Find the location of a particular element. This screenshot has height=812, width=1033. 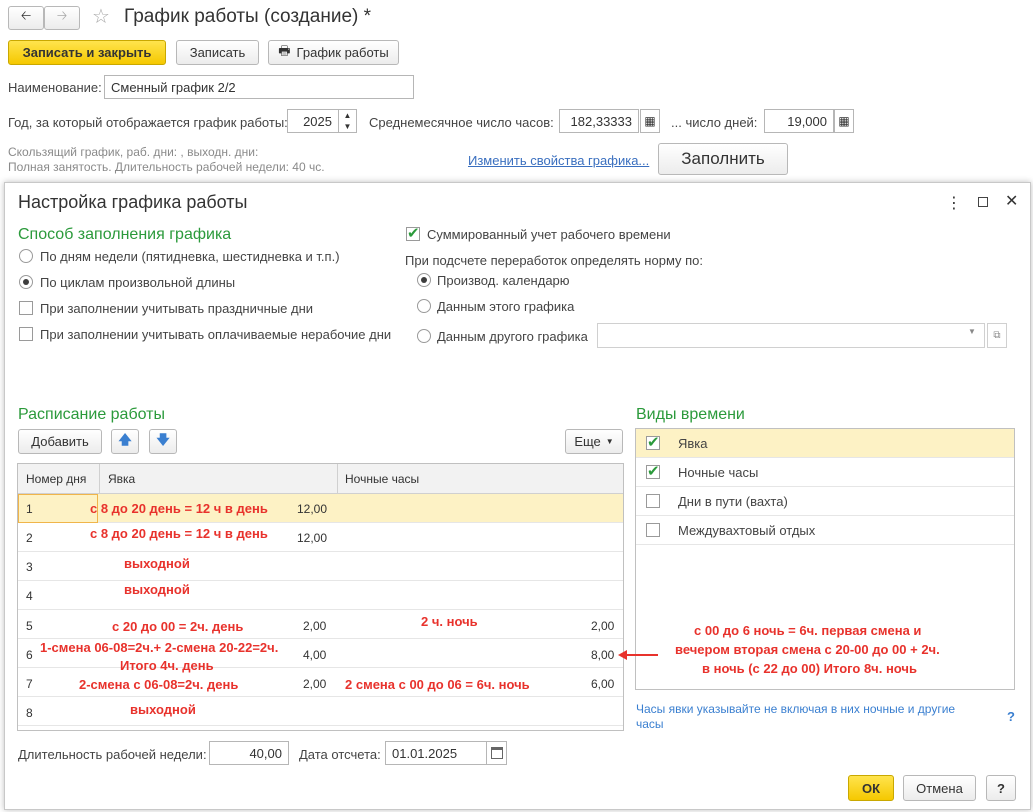

arrow-right-icon: 🡢 is located at coordinates (62, 15).